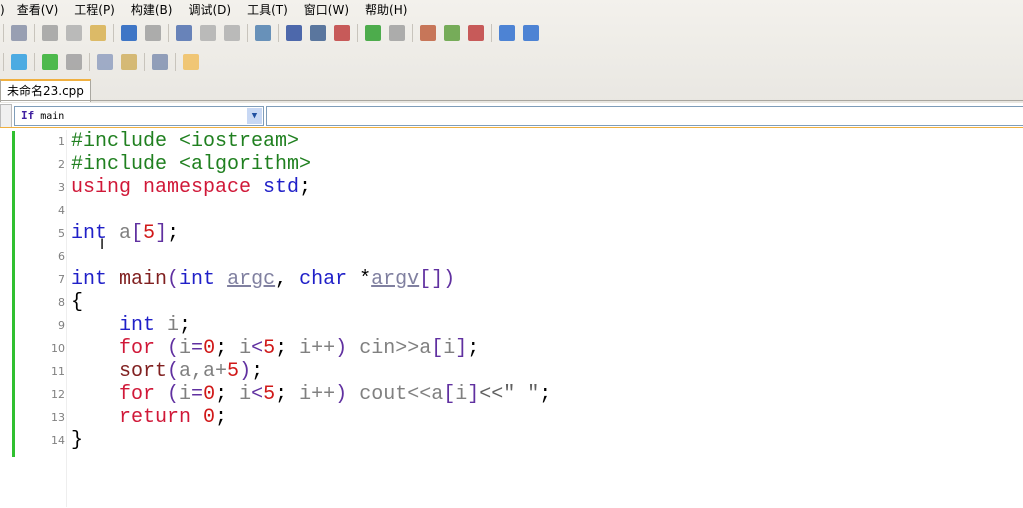 The height and width of the screenshot is (508, 1023). Describe the element at coordinates (74, 62) in the screenshot. I see `stop-icon` at that location.